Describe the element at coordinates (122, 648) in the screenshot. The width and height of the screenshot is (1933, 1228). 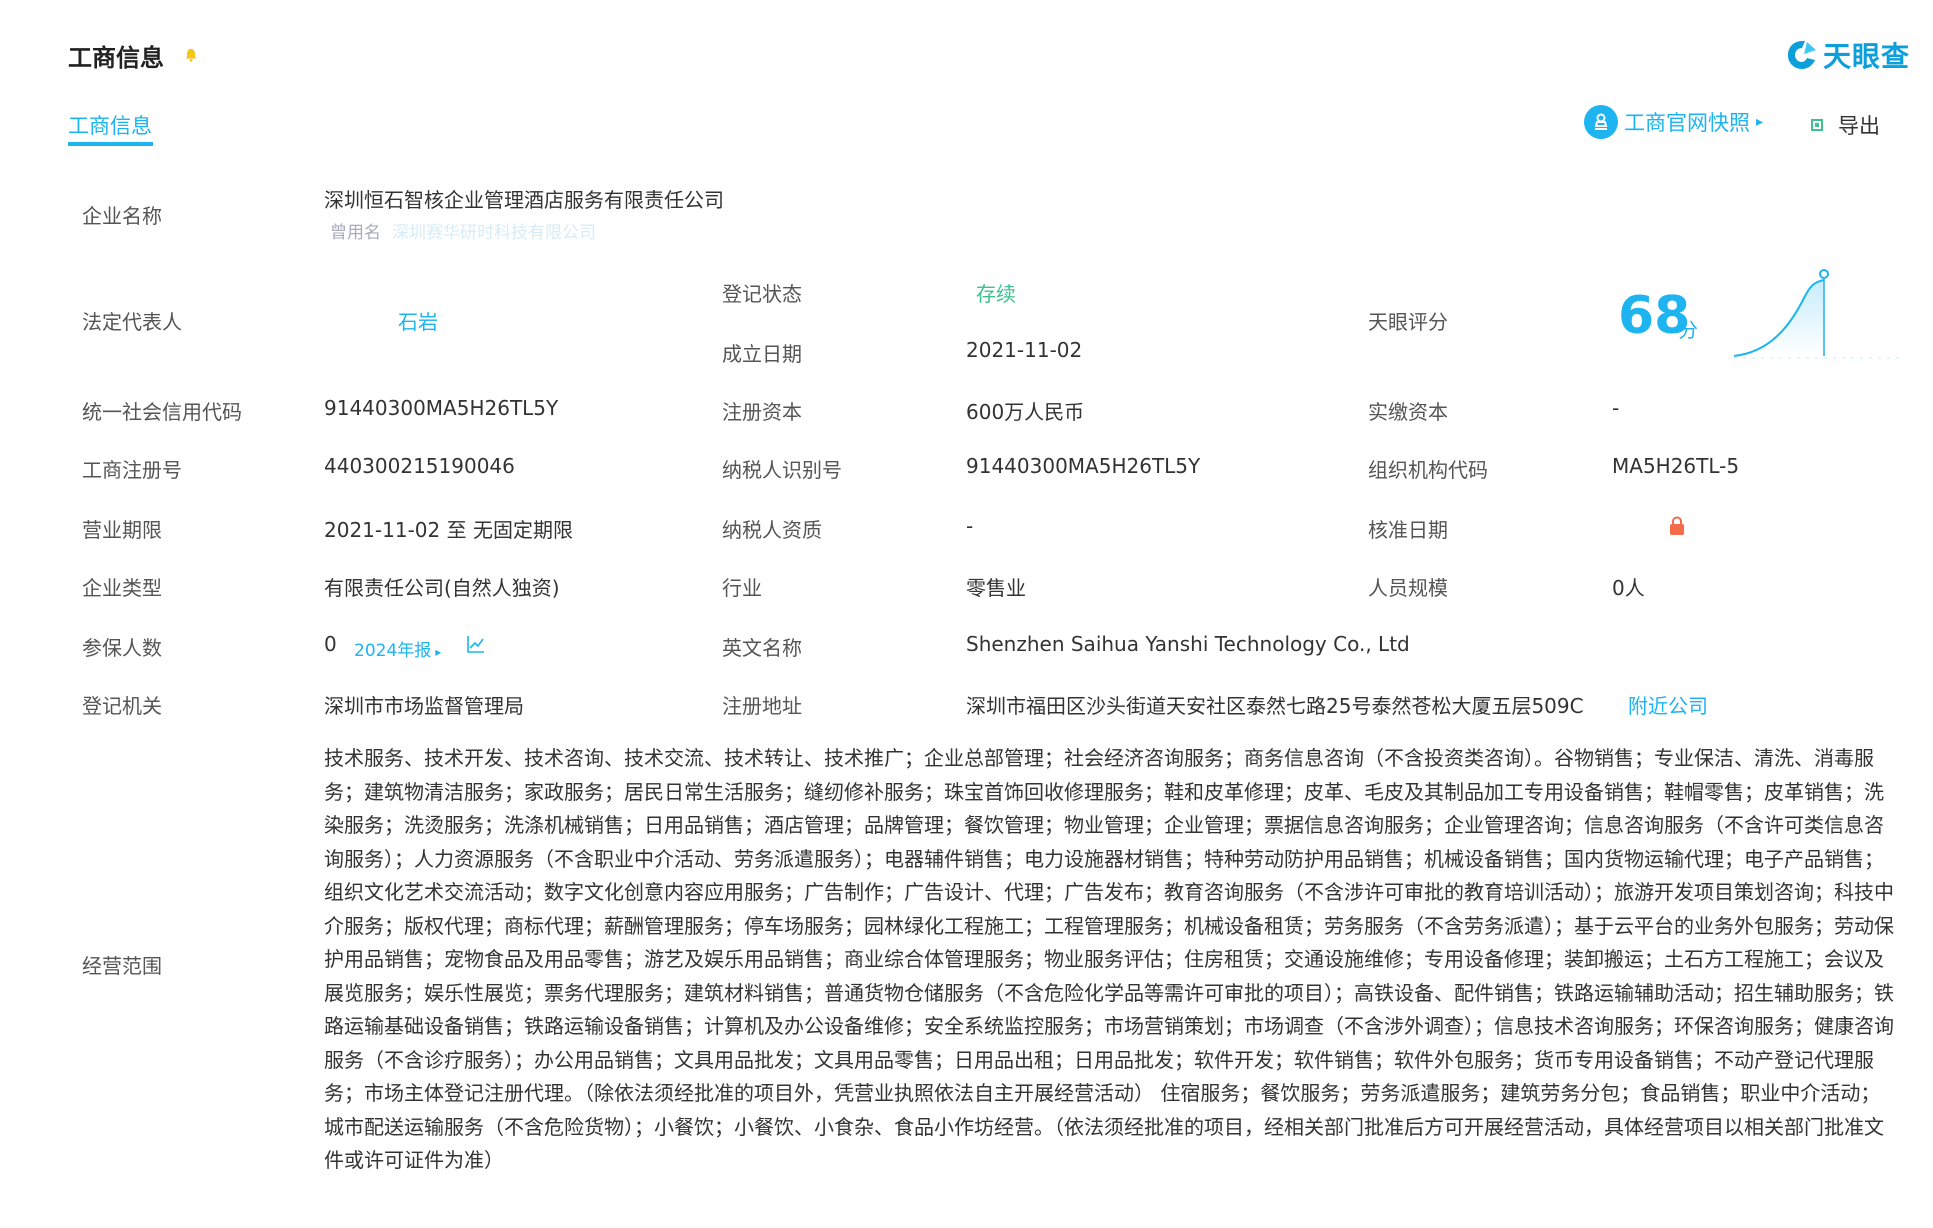
I see `insured-label: 参保人数` at that location.